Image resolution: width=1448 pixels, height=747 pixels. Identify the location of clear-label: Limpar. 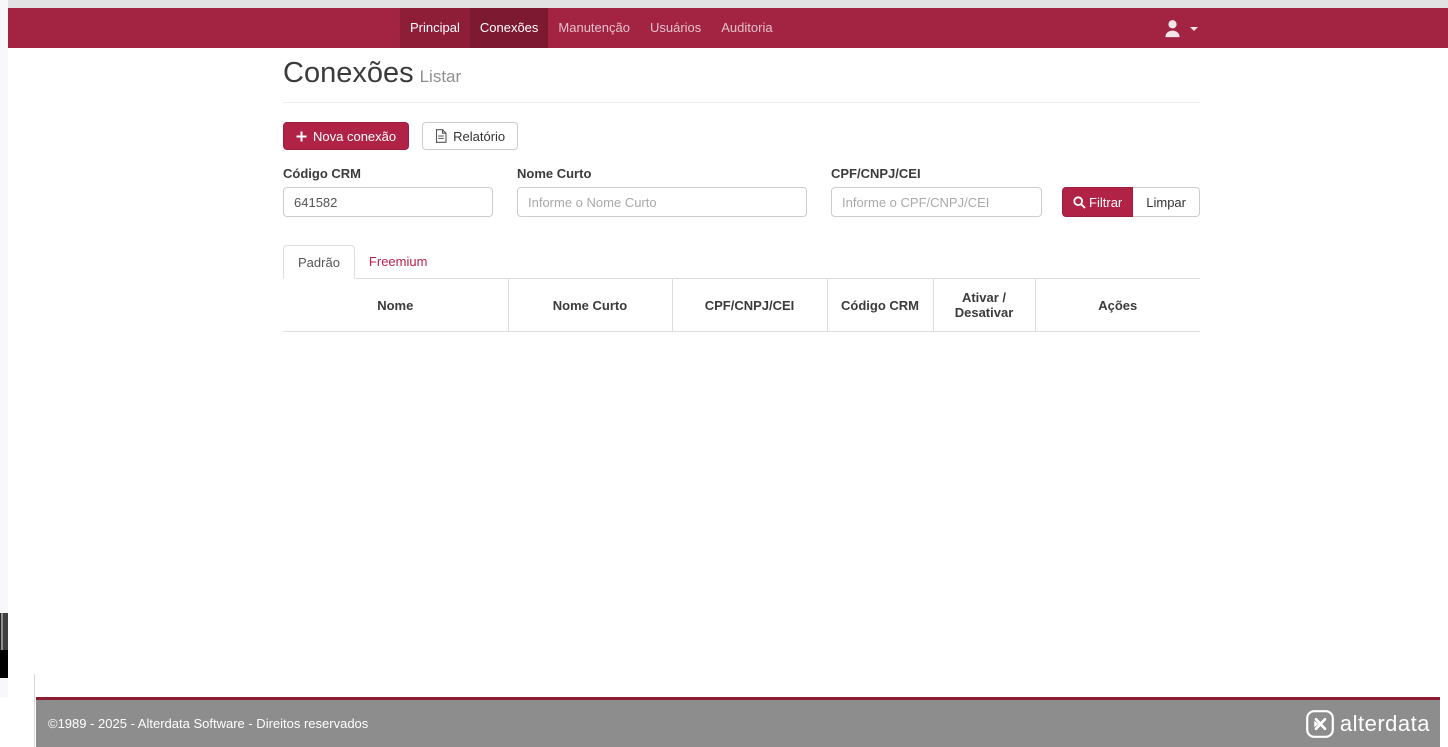
(1166, 202).